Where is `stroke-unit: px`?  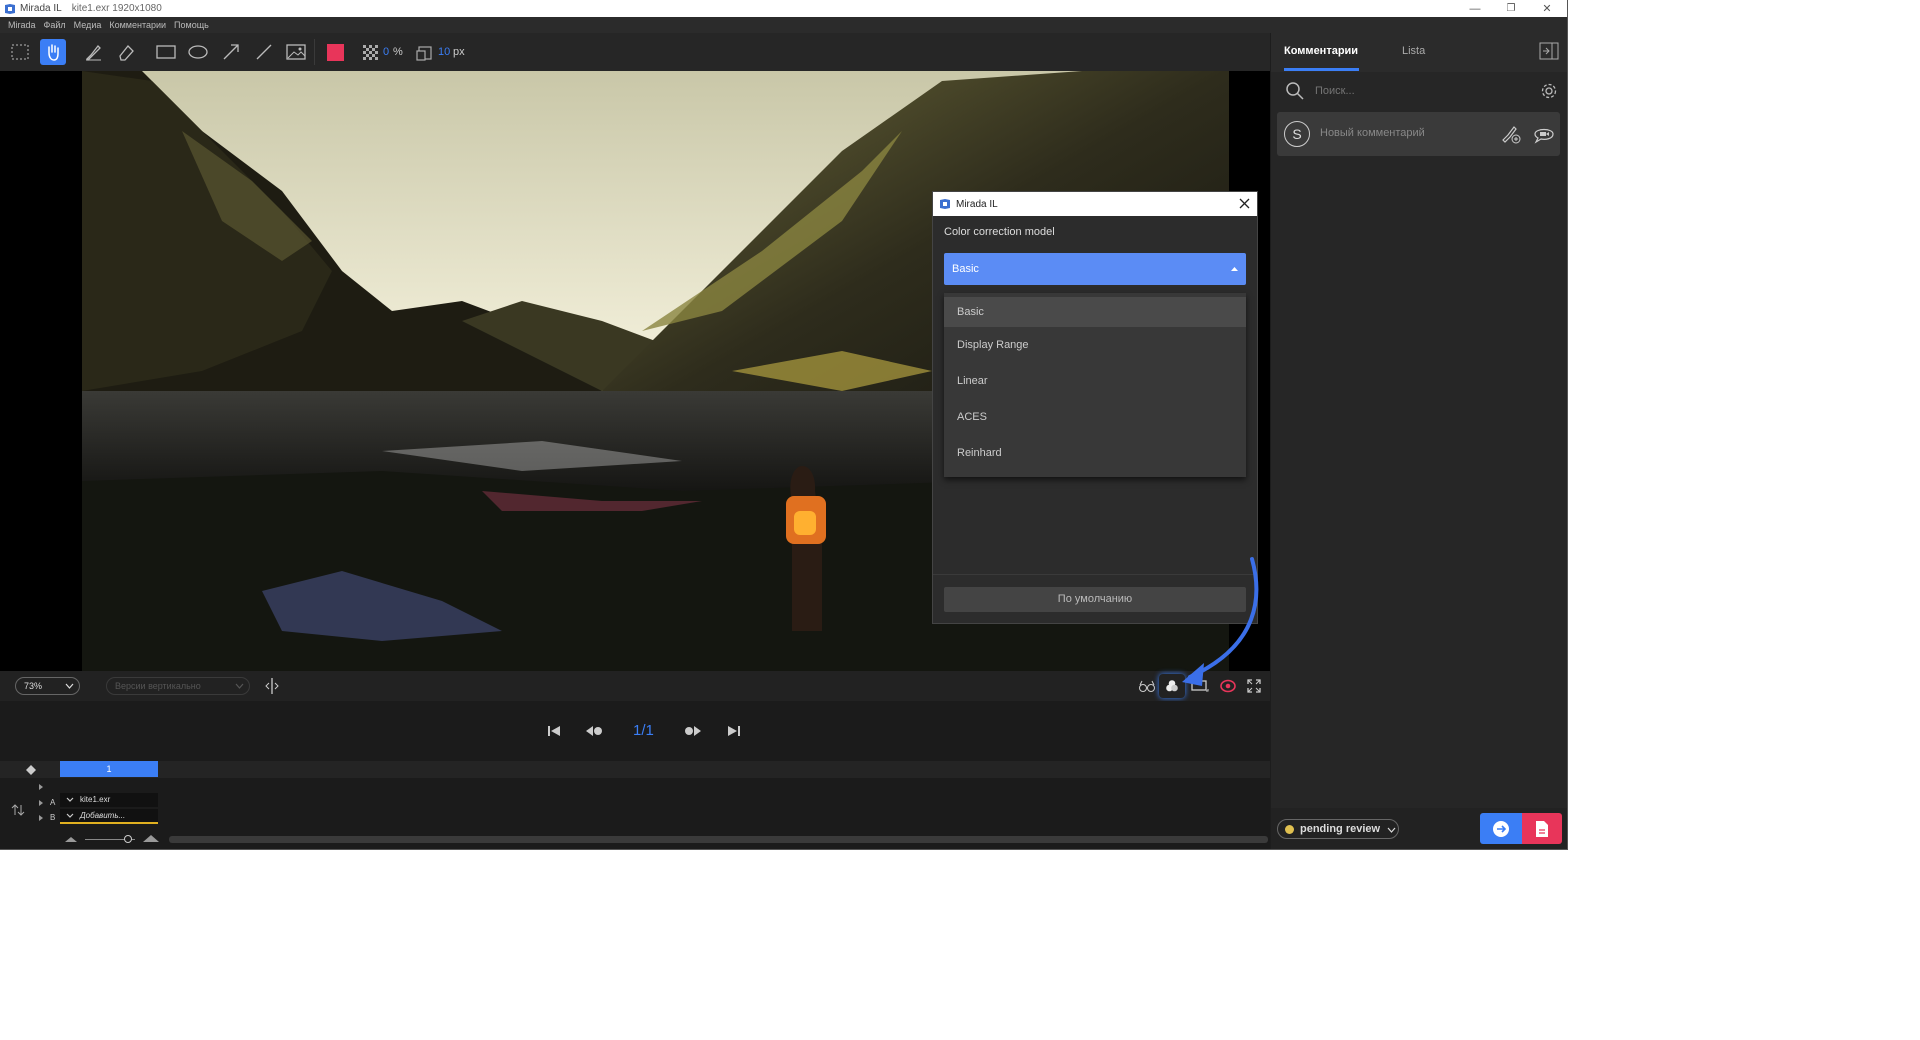 stroke-unit: px is located at coordinates (459, 52).